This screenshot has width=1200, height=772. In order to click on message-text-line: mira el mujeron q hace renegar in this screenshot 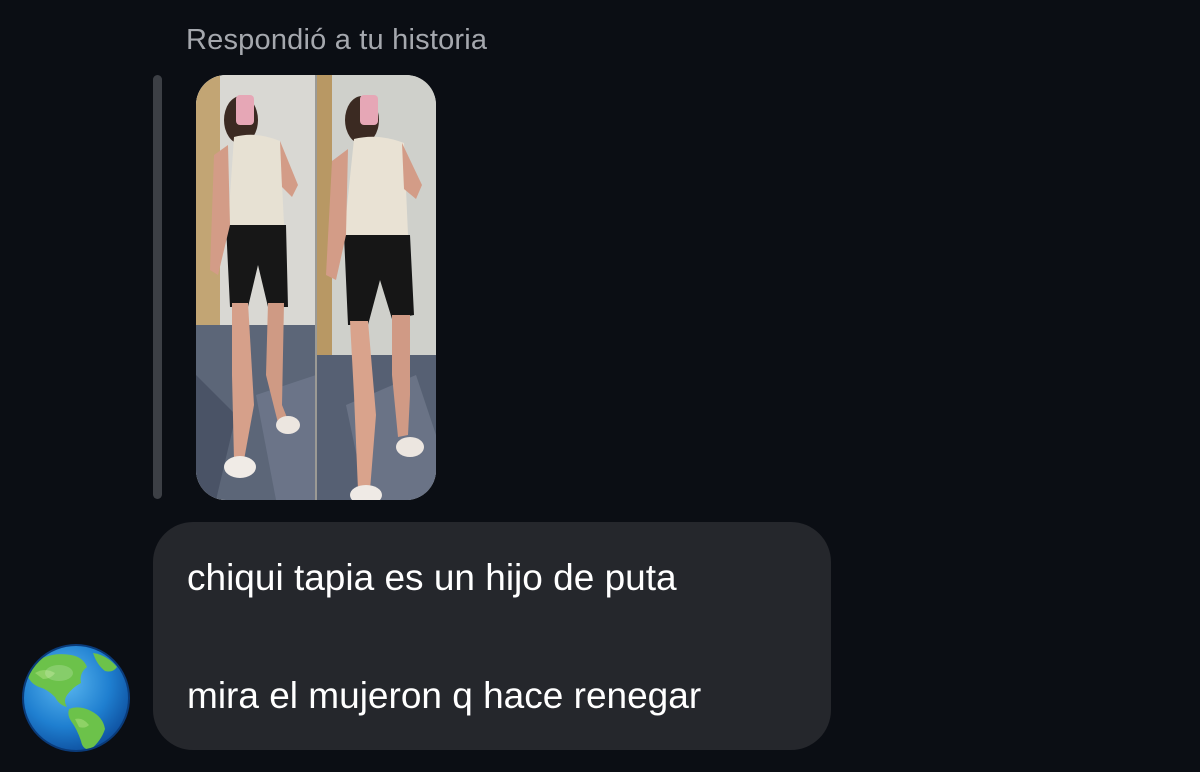, I will do `click(444, 695)`.